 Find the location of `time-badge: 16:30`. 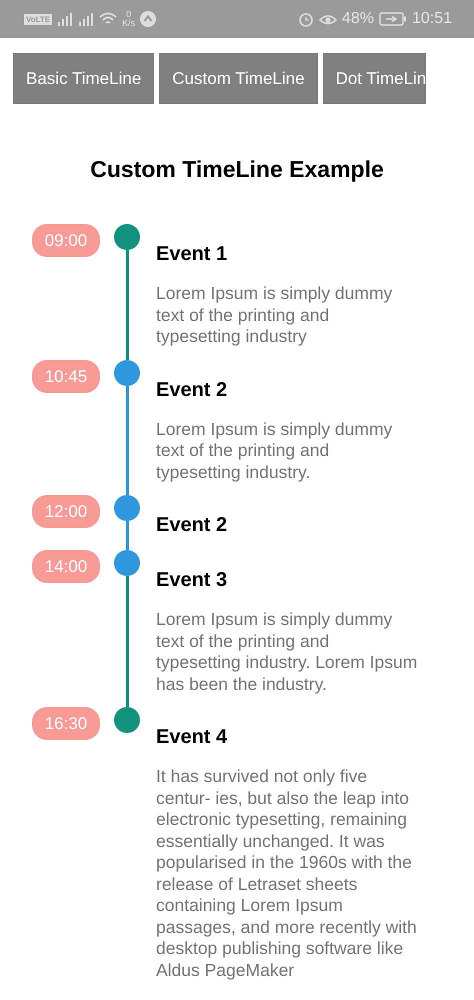

time-badge: 16:30 is located at coordinates (66, 723).